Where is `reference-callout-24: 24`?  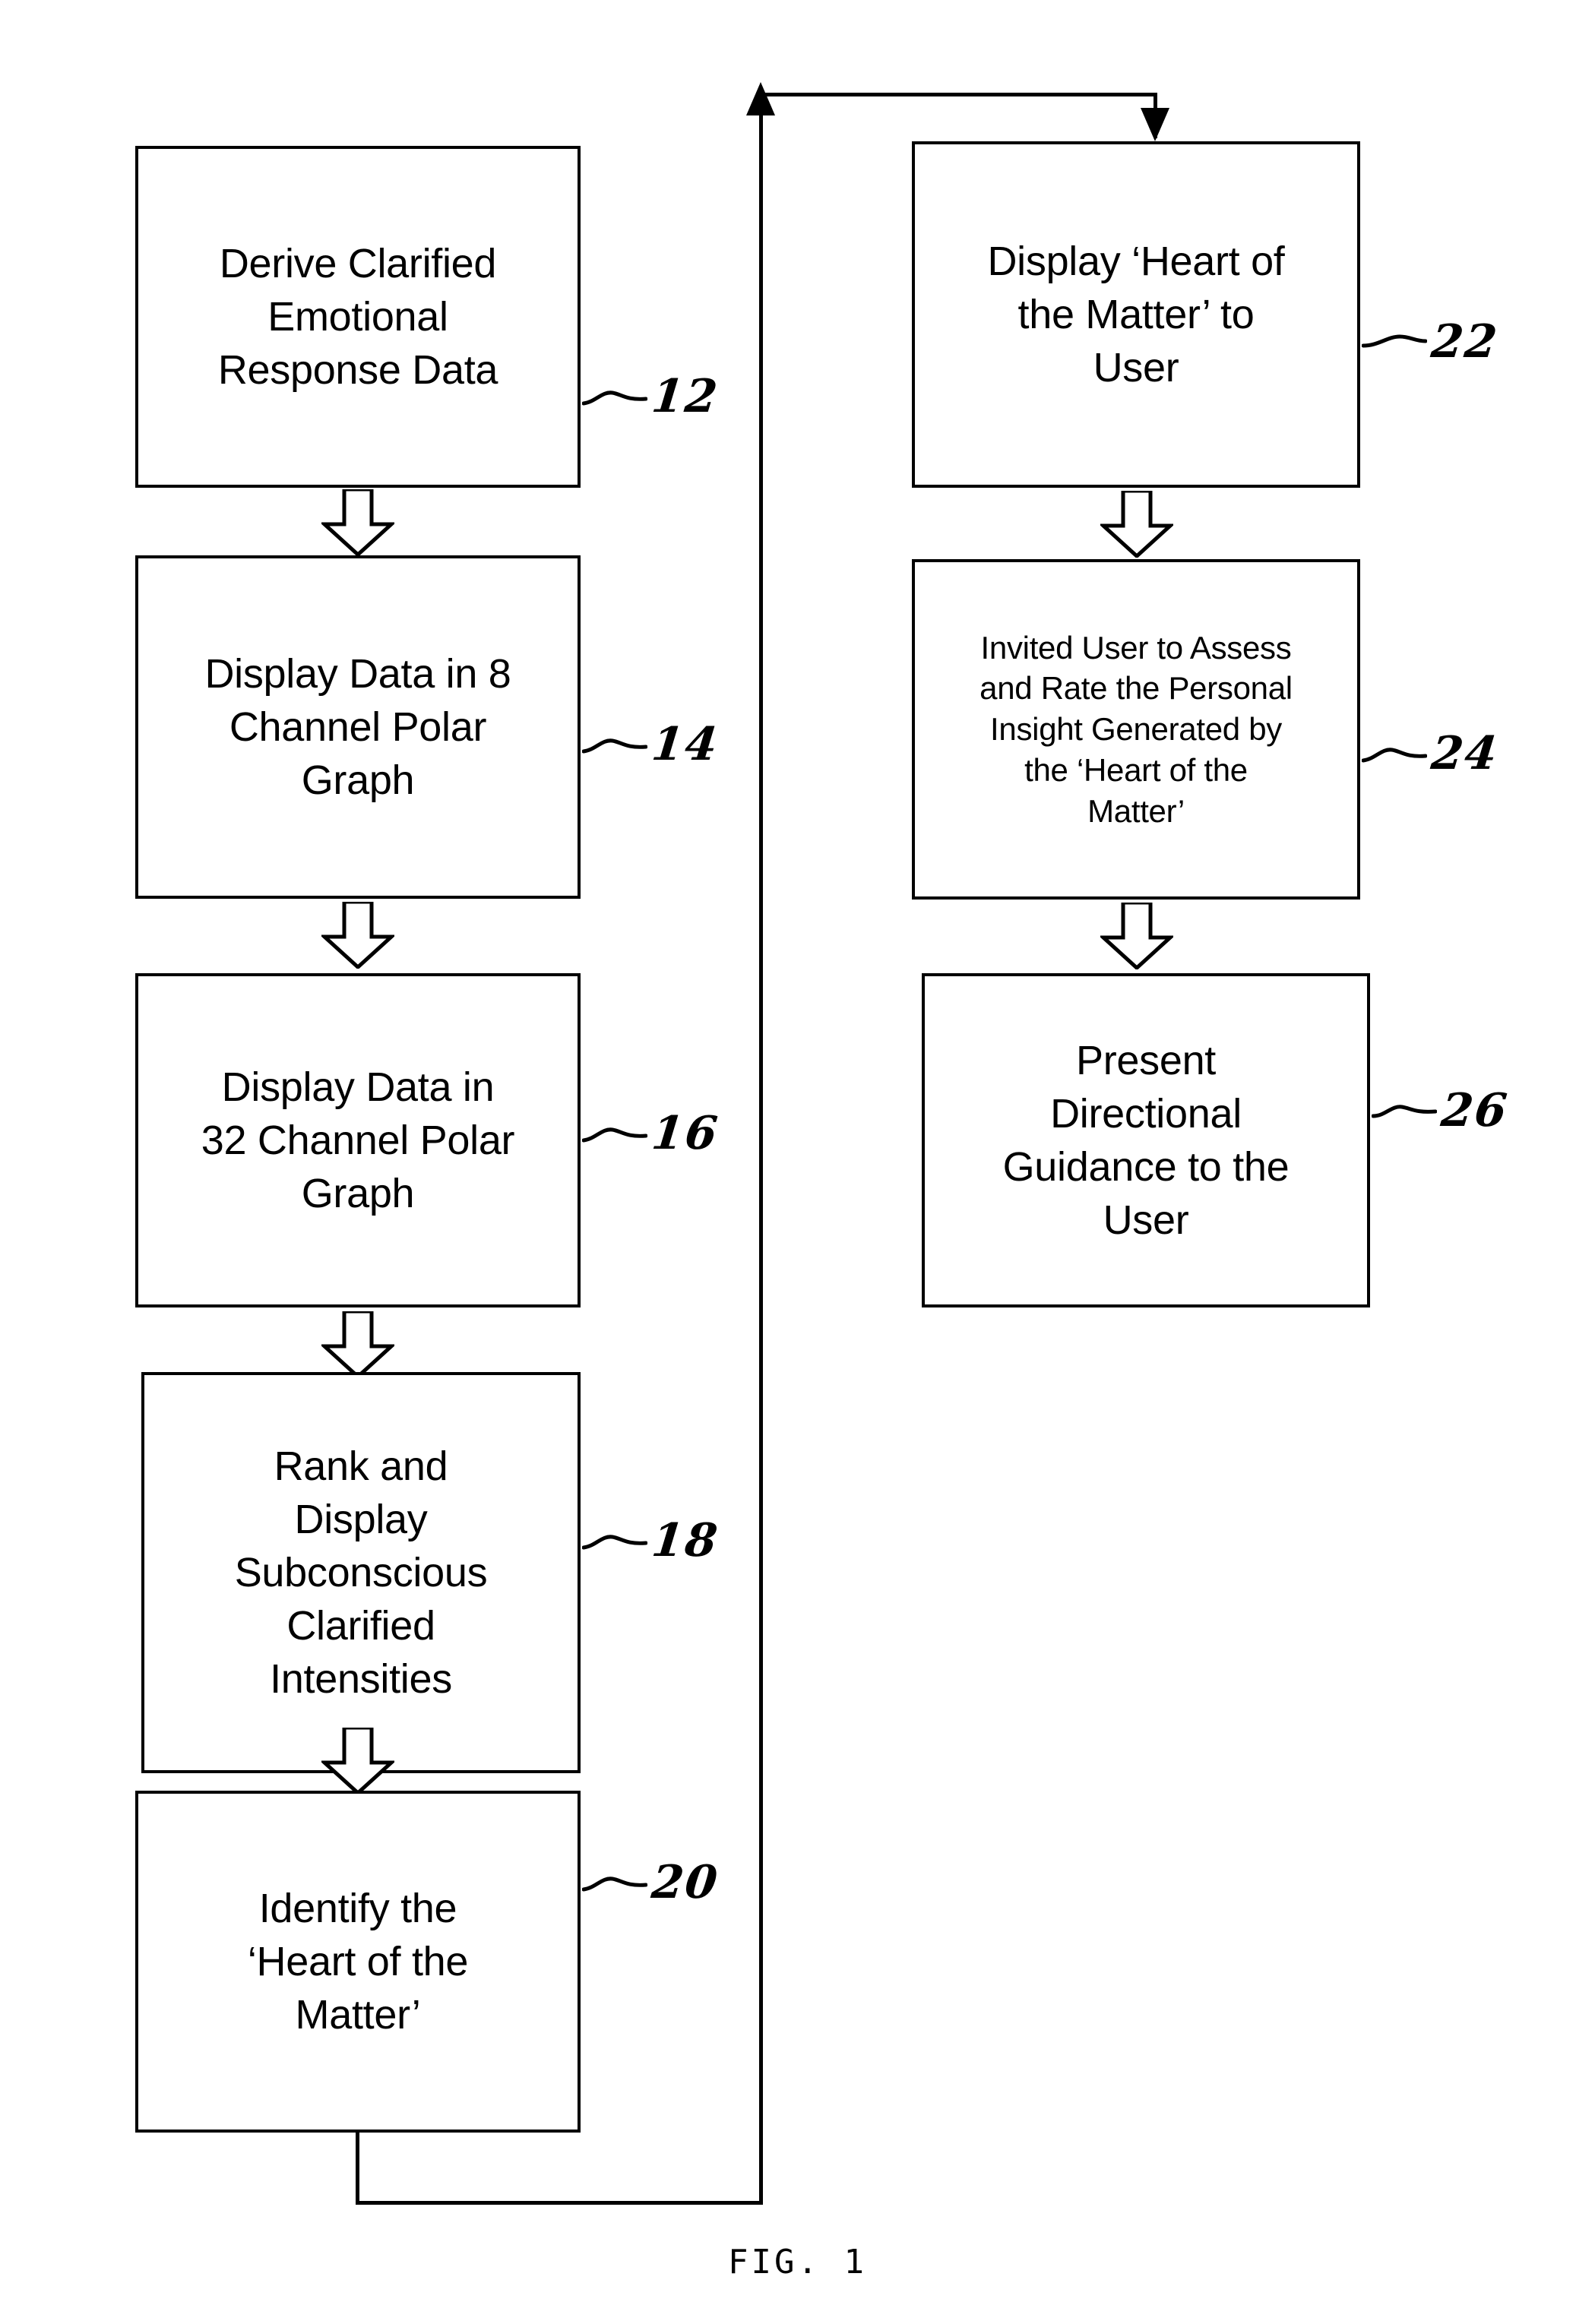 reference-callout-24: 24 is located at coordinates (1432, 753).